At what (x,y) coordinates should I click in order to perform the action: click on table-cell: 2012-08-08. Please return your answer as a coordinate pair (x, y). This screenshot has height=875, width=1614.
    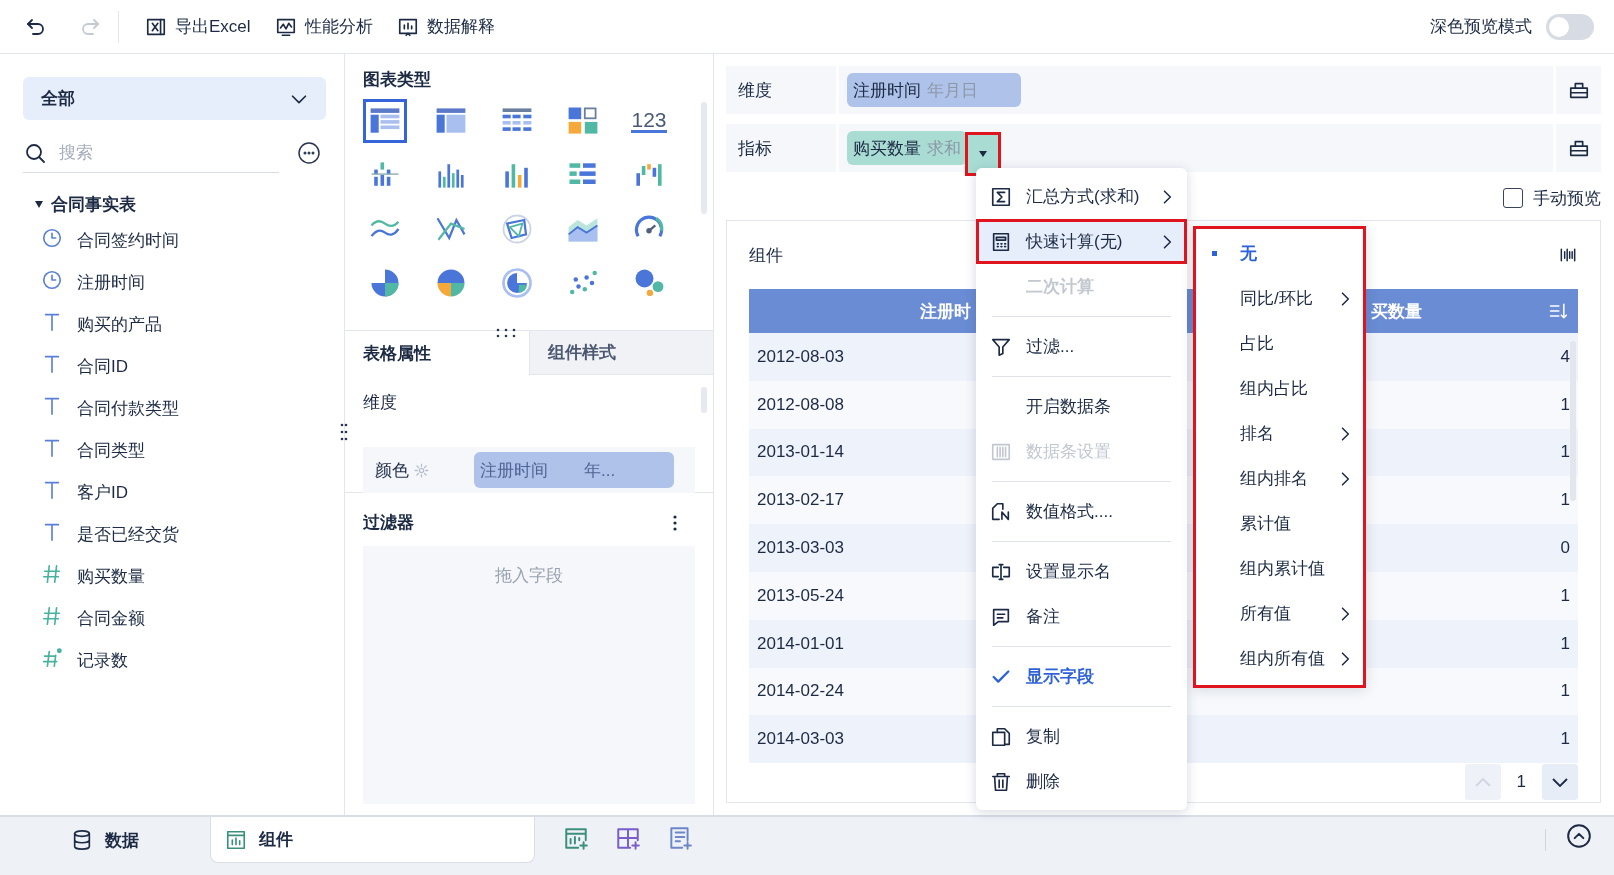
    Looking at the image, I should click on (800, 404).